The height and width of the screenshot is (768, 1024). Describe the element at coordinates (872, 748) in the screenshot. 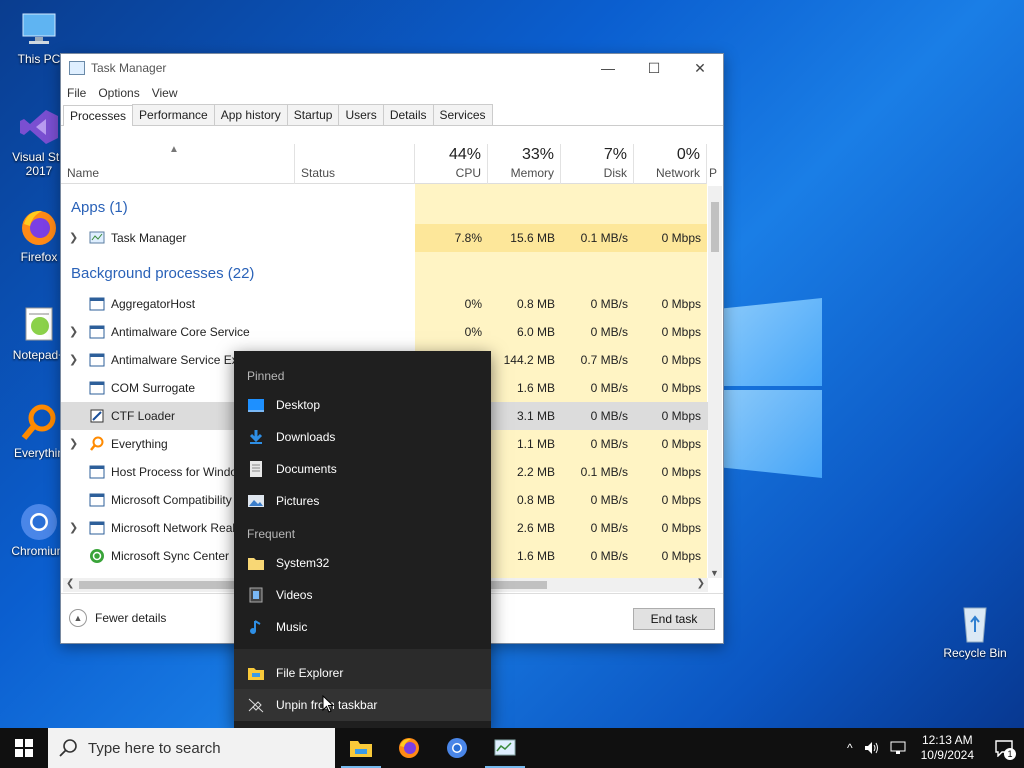

I see `volume-icon` at that location.